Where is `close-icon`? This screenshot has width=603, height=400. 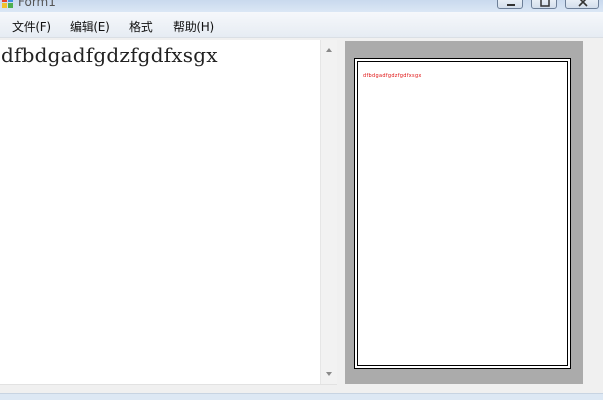
close-icon is located at coordinates (583, 3).